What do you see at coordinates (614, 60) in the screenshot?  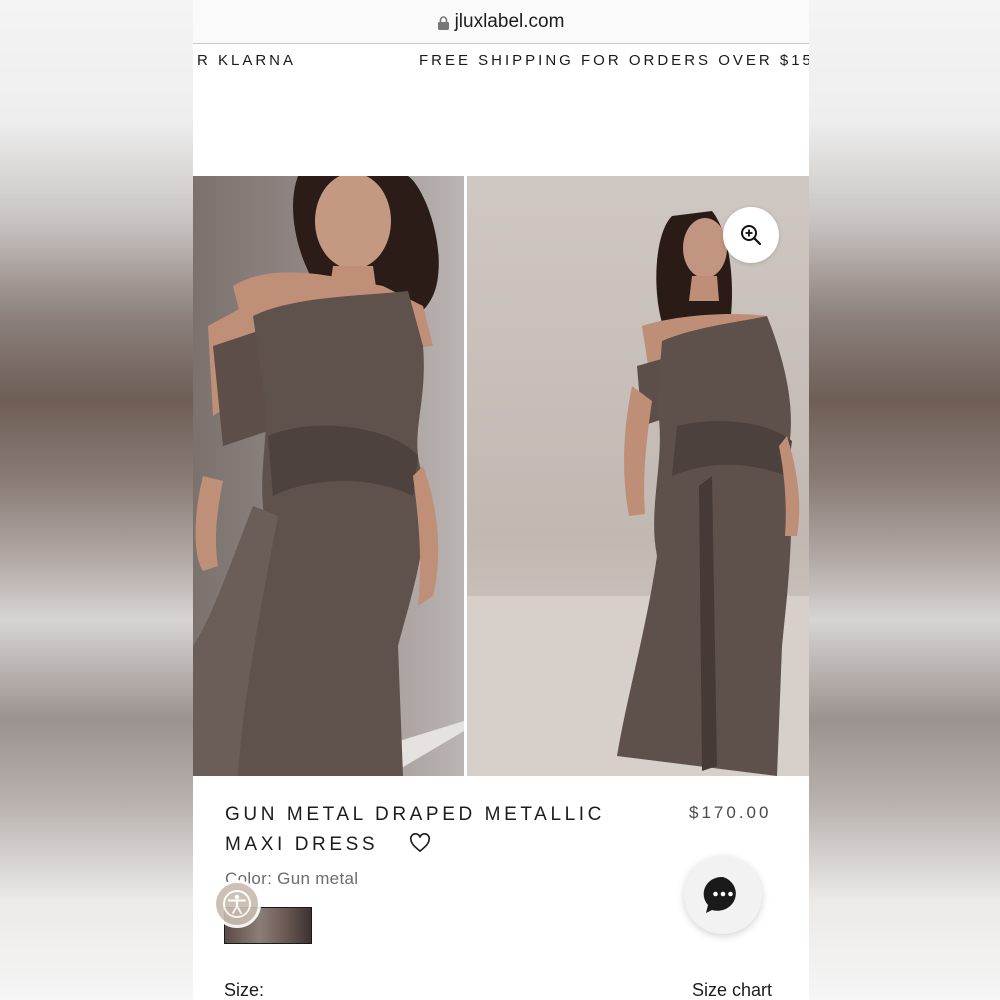 I see `announcement-shipping: FREE SHIPPING FOR ORDERS OVER $150` at bounding box center [614, 60].